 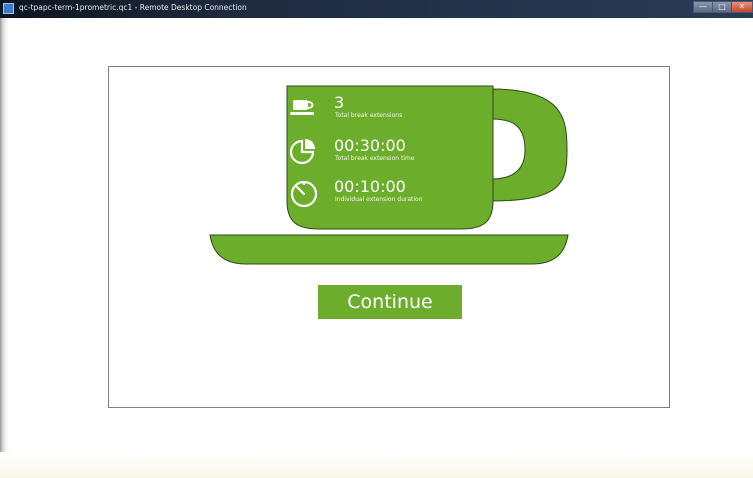 What do you see at coordinates (370, 145) in the screenshot?
I see `stat-value: 00:30:00` at bounding box center [370, 145].